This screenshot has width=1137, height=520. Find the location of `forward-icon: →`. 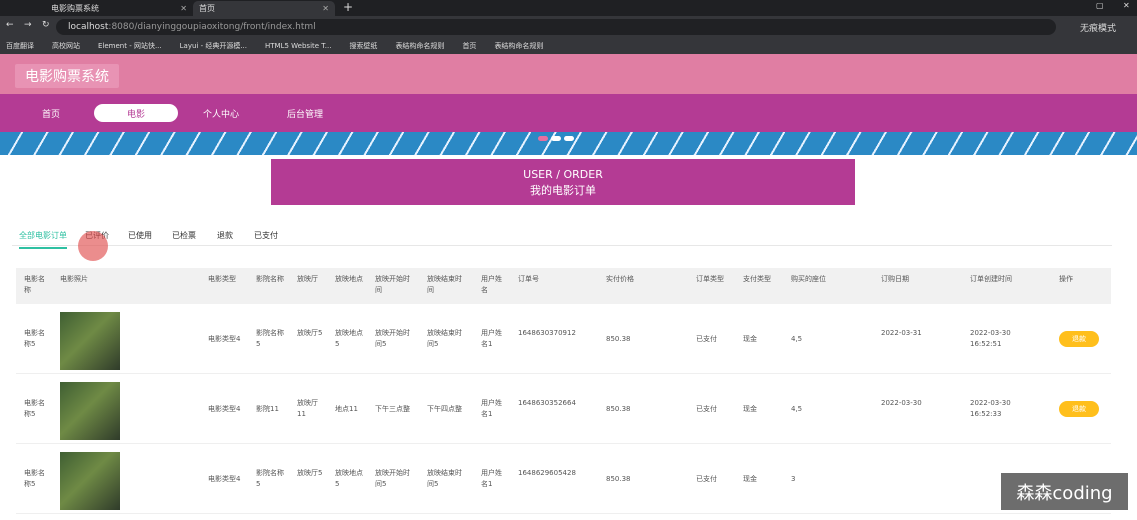

forward-icon: → is located at coordinates (28, 25).